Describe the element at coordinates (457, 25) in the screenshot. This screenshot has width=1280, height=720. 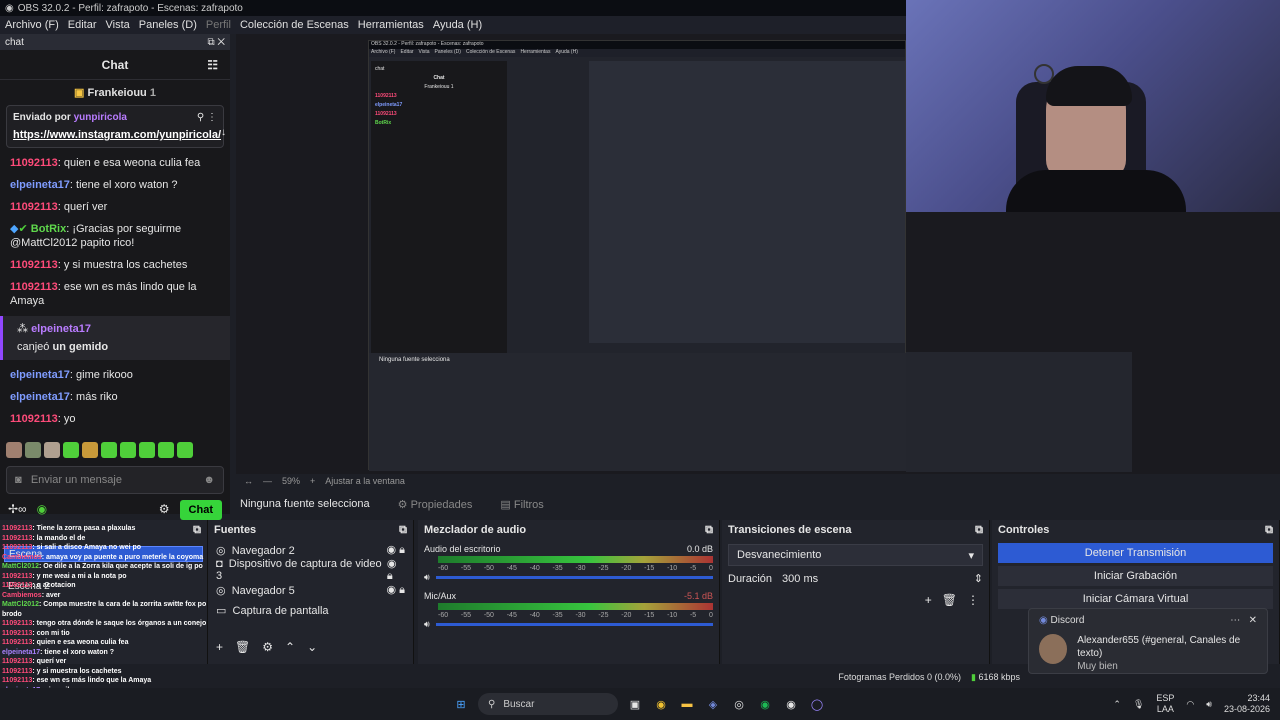
I see `menu-ayuda: Ayuda (H)` at that location.